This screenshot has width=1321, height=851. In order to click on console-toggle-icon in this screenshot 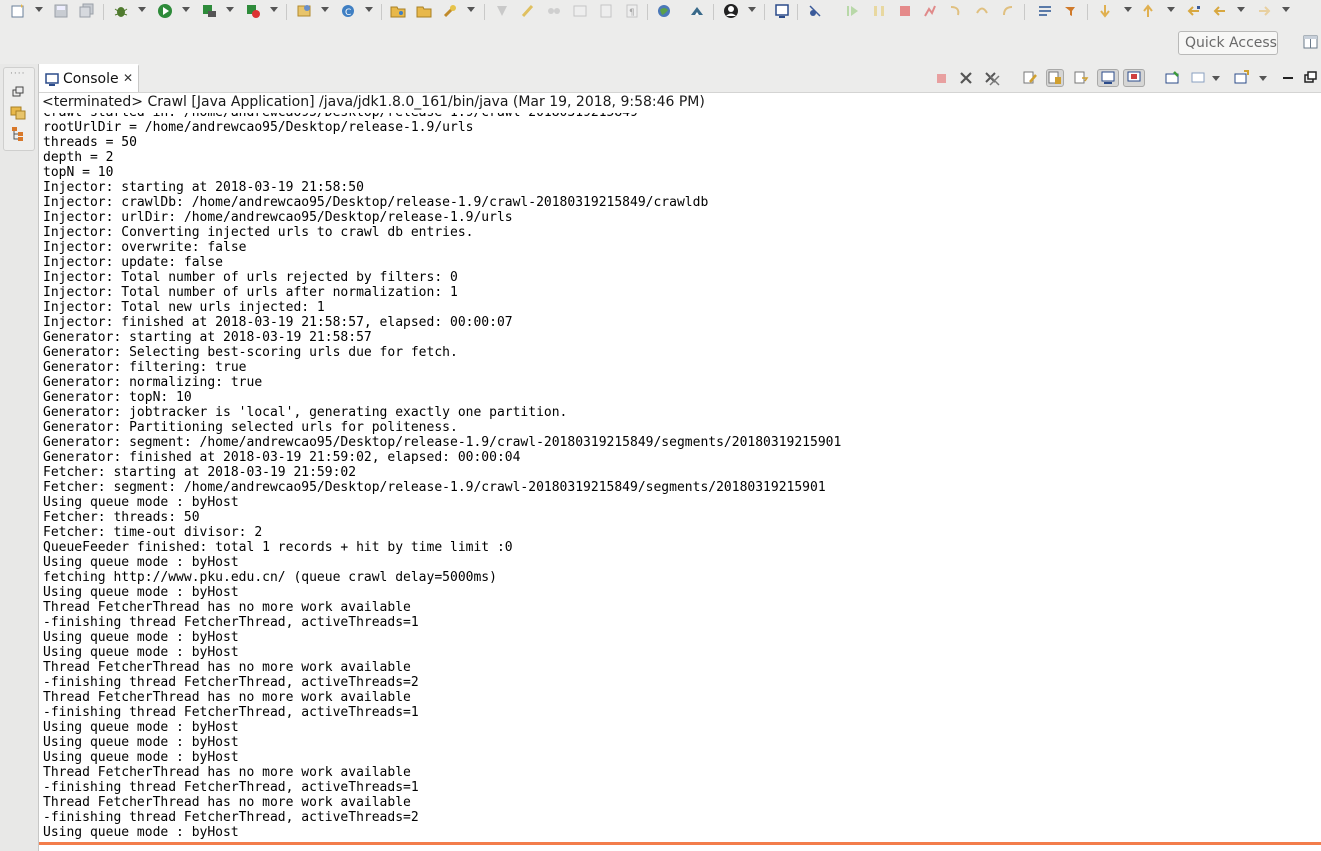, I will do `click(782, 11)`.